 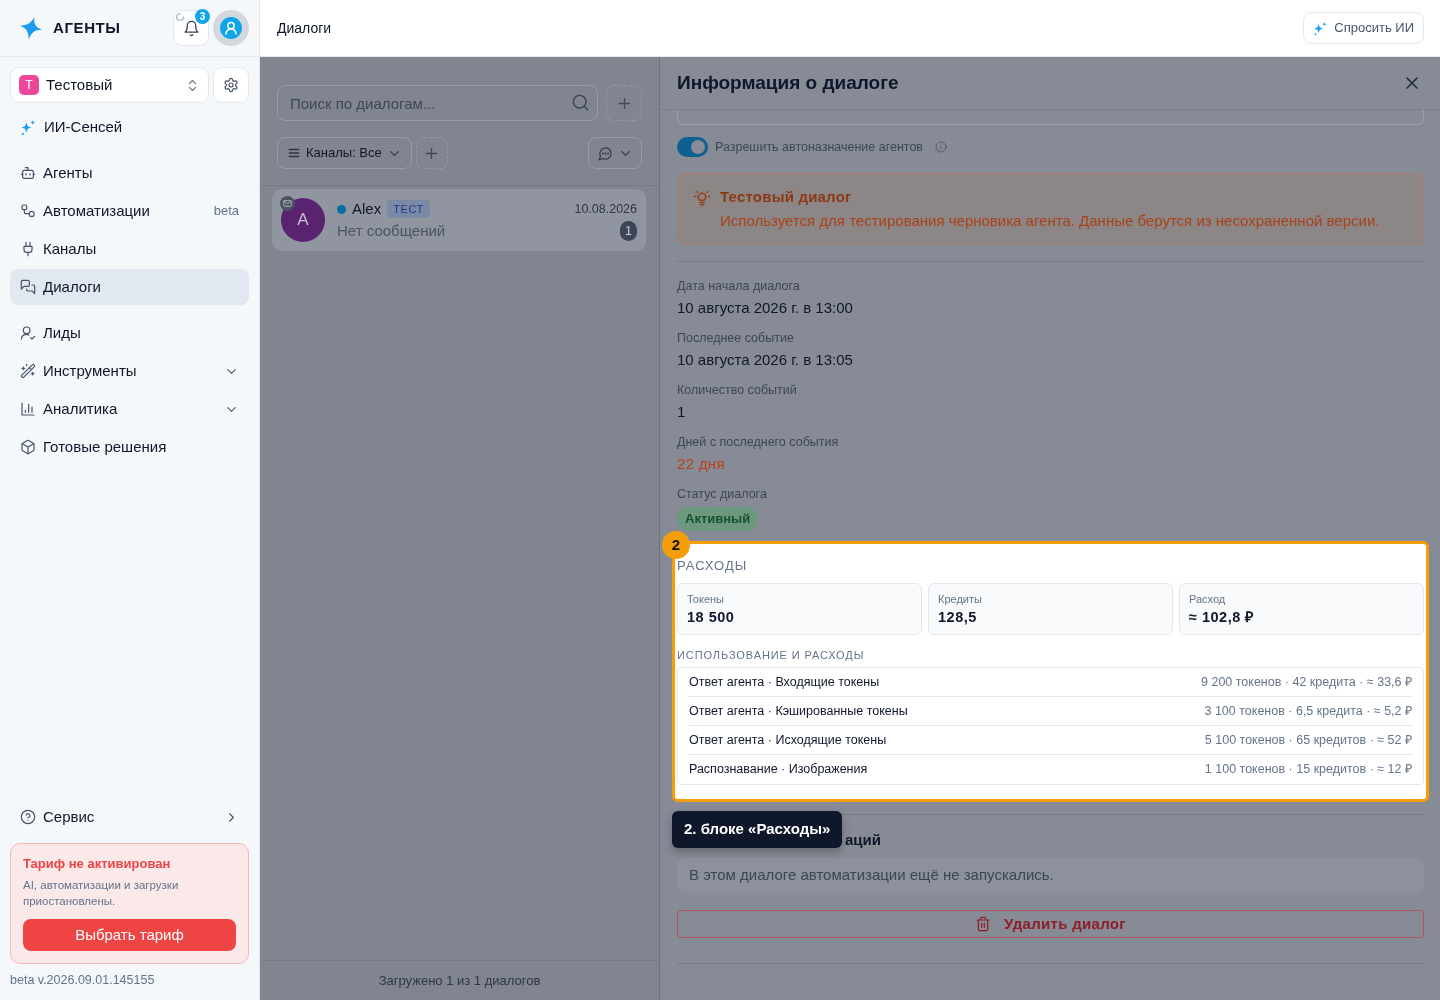 I want to click on stat-value: 128,5, so click(x=958, y=617).